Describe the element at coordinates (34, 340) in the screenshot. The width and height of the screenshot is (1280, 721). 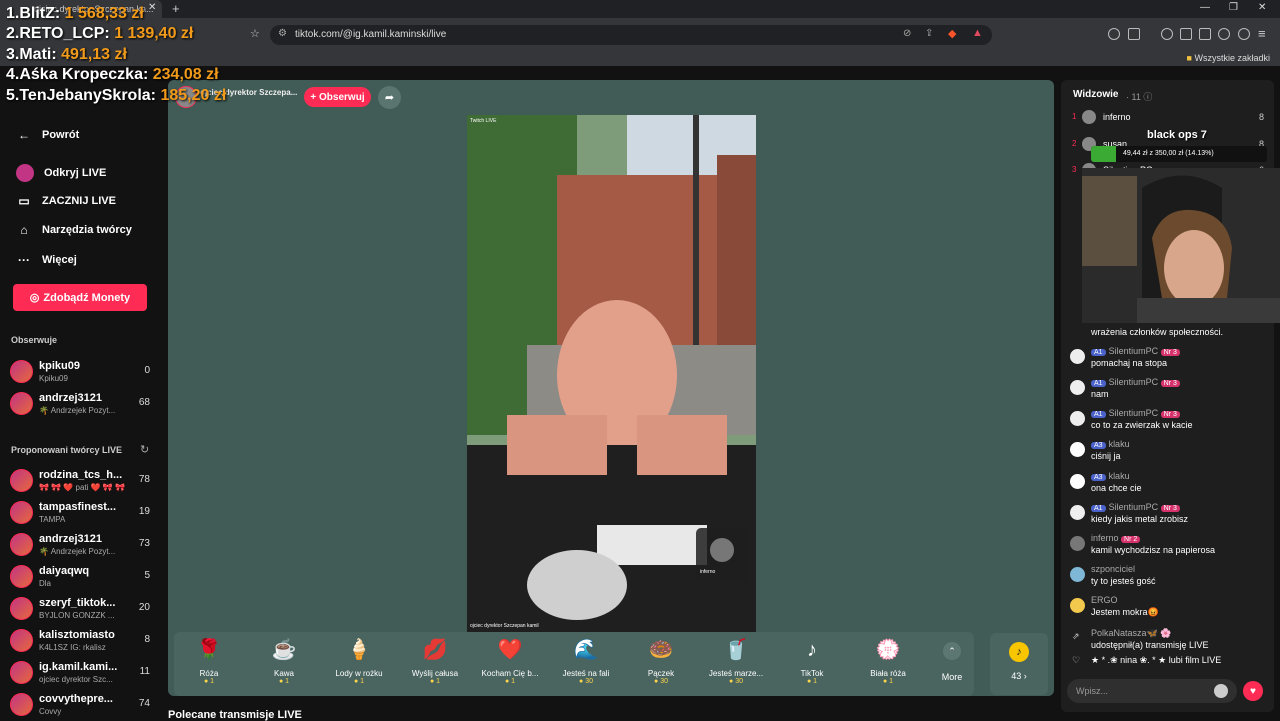
I see `following-title: Obserwuje` at that location.